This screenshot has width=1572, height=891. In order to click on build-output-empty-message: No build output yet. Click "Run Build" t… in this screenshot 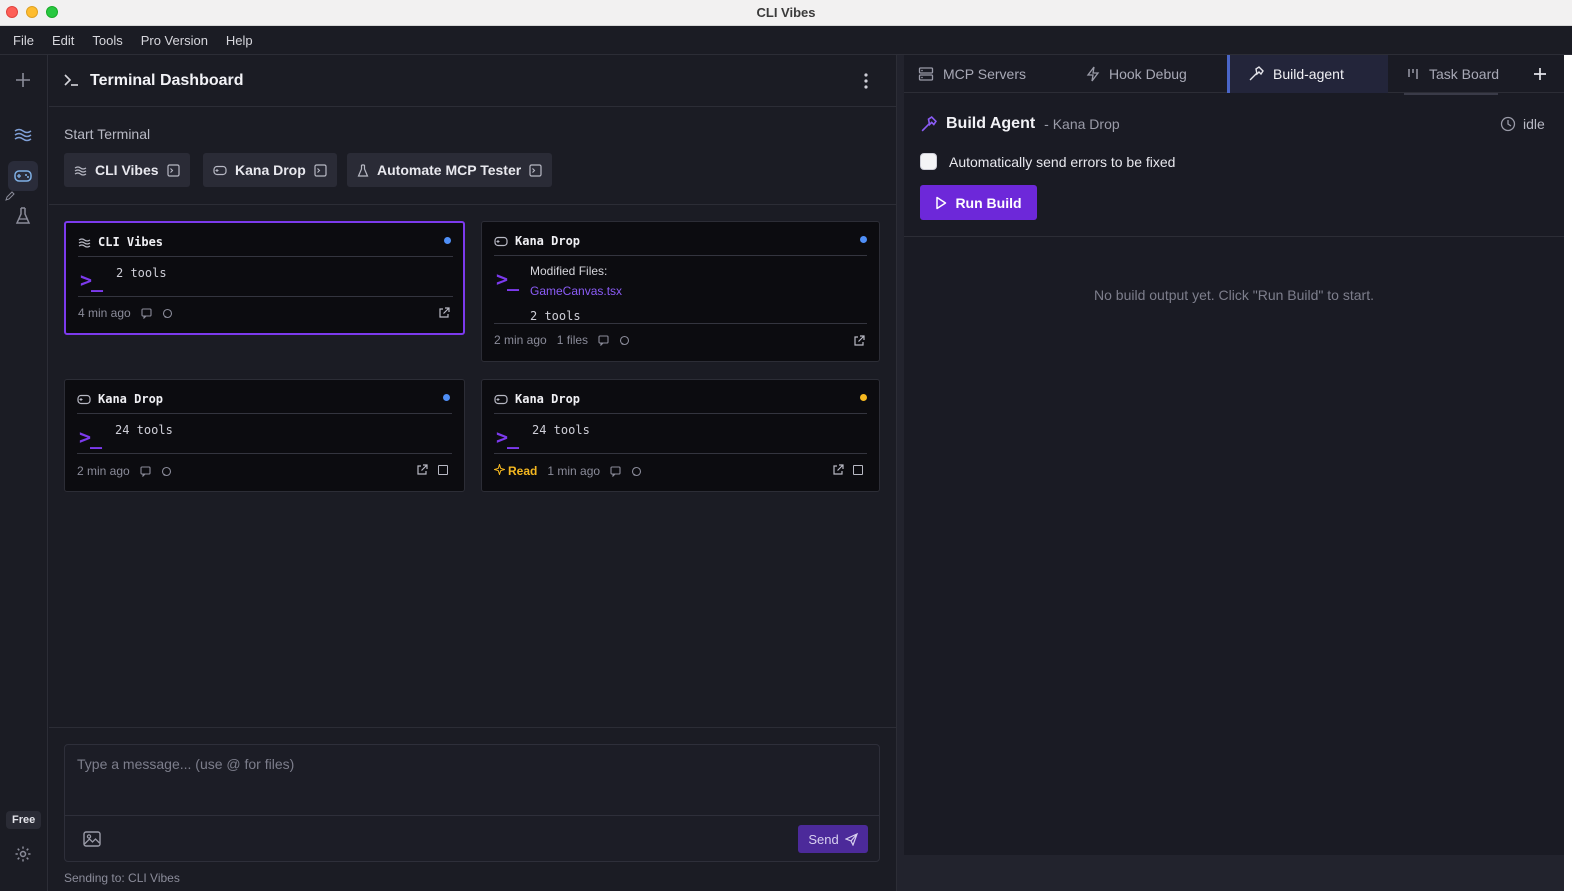, I will do `click(1234, 295)`.